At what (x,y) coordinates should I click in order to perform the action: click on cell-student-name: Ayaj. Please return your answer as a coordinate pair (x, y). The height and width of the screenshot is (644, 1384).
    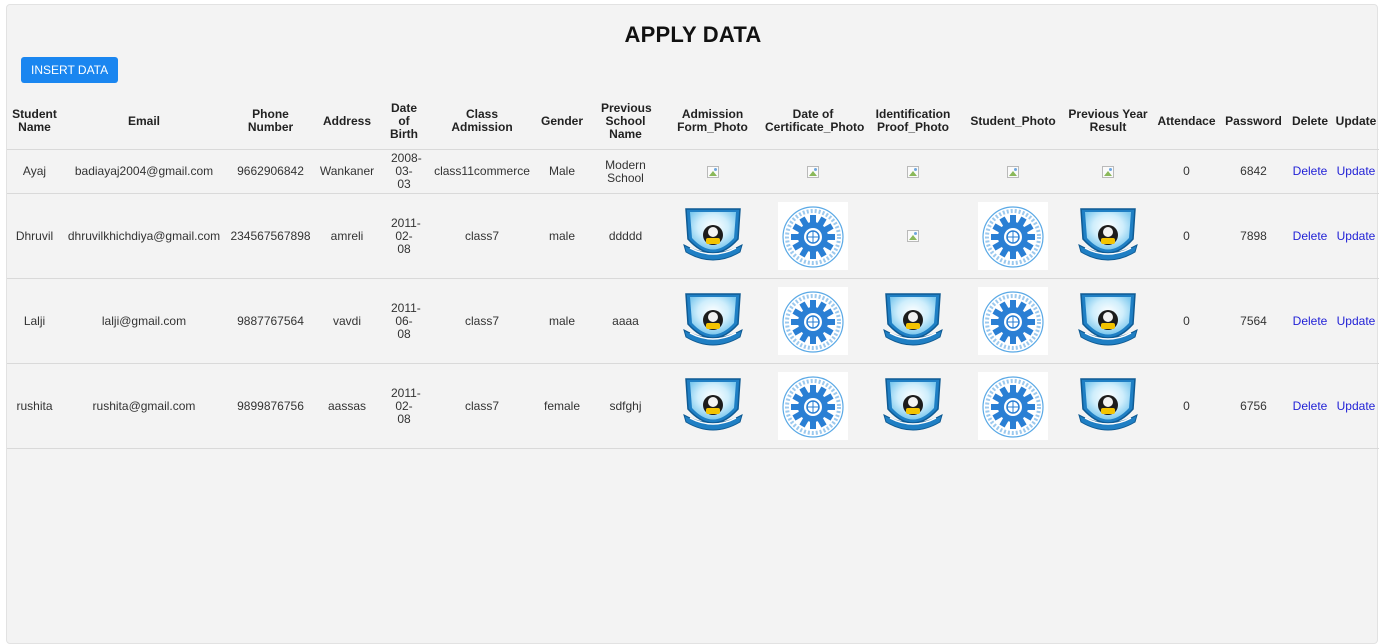
    Looking at the image, I should click on (34, 171).